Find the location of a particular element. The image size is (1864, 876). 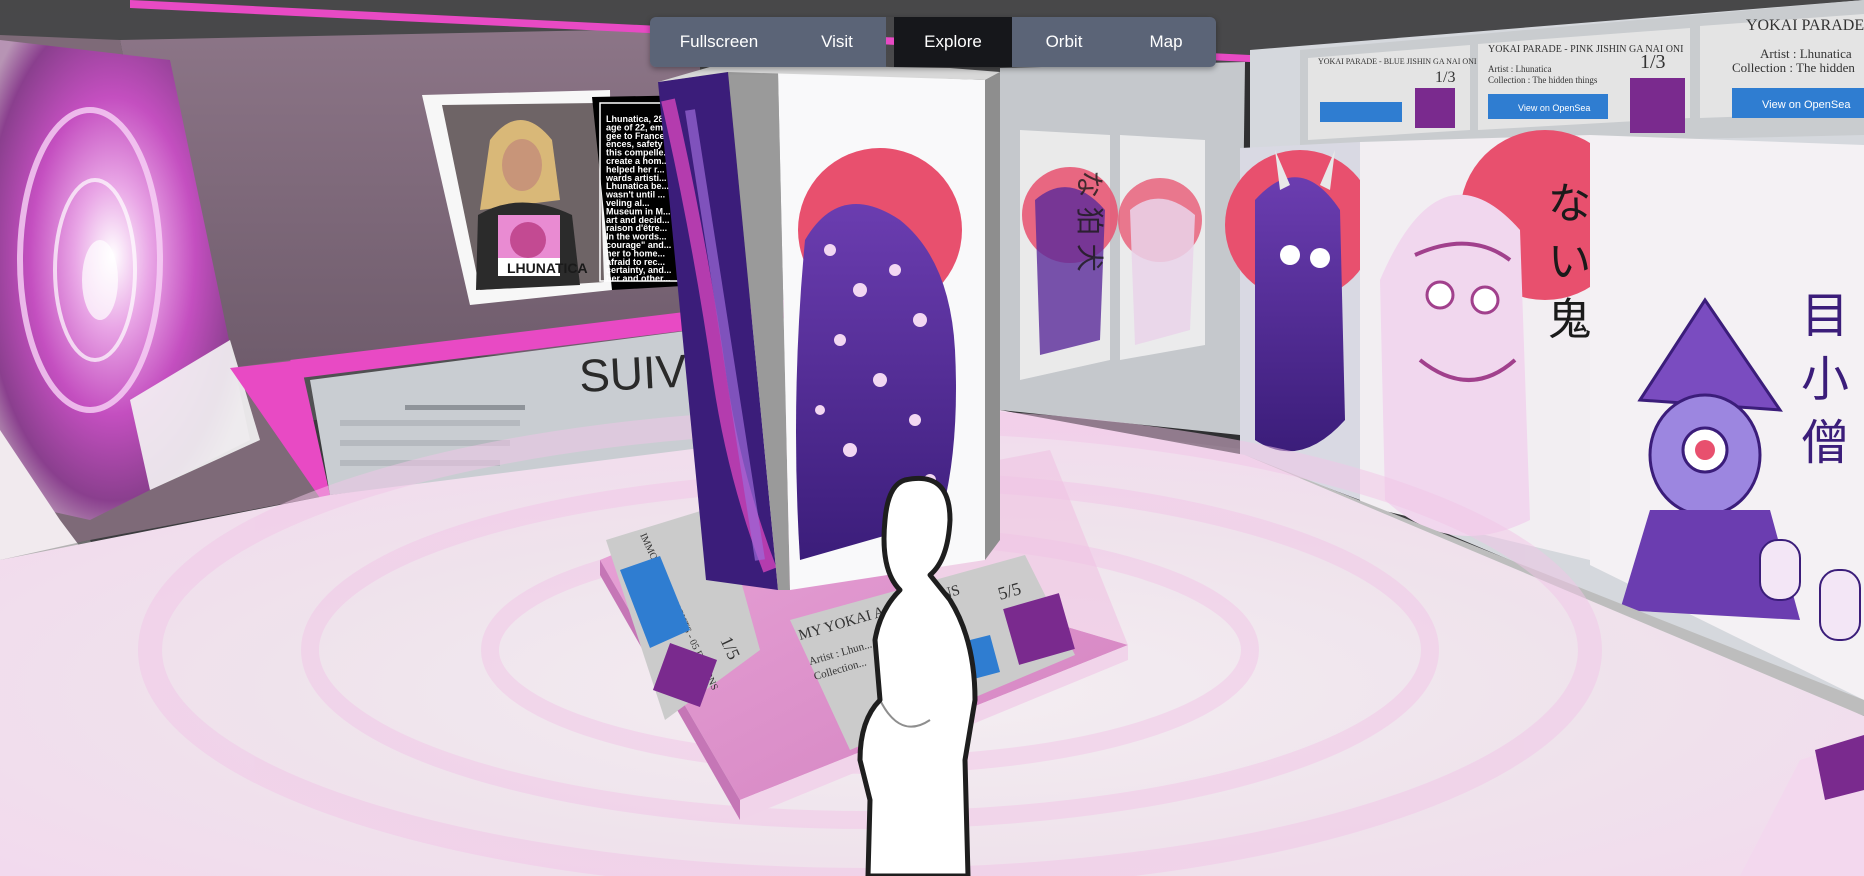

map-mode-button: Map is located at coordinates (1166, 42).